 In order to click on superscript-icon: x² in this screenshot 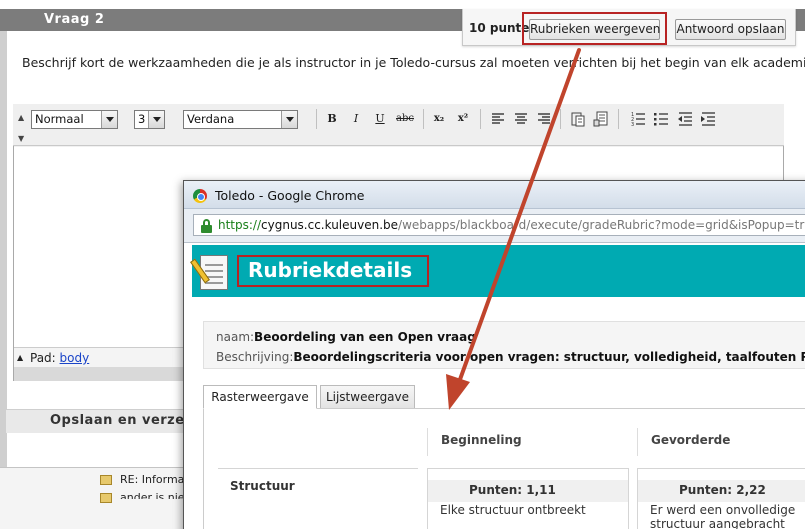, I will do `click(463, 119)`.